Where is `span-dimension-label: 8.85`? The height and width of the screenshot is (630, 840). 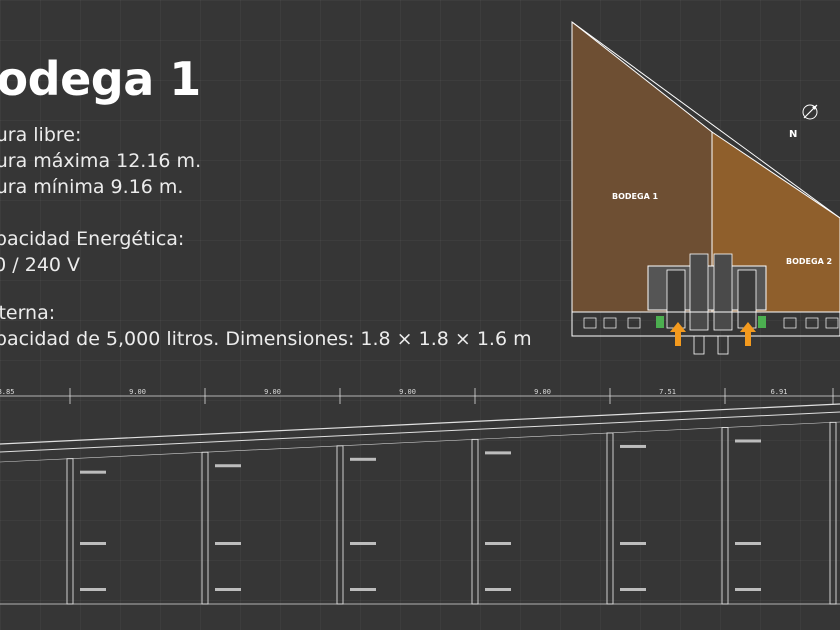 span-dimension-label: 8.85 is located at coordinates (7, 392).